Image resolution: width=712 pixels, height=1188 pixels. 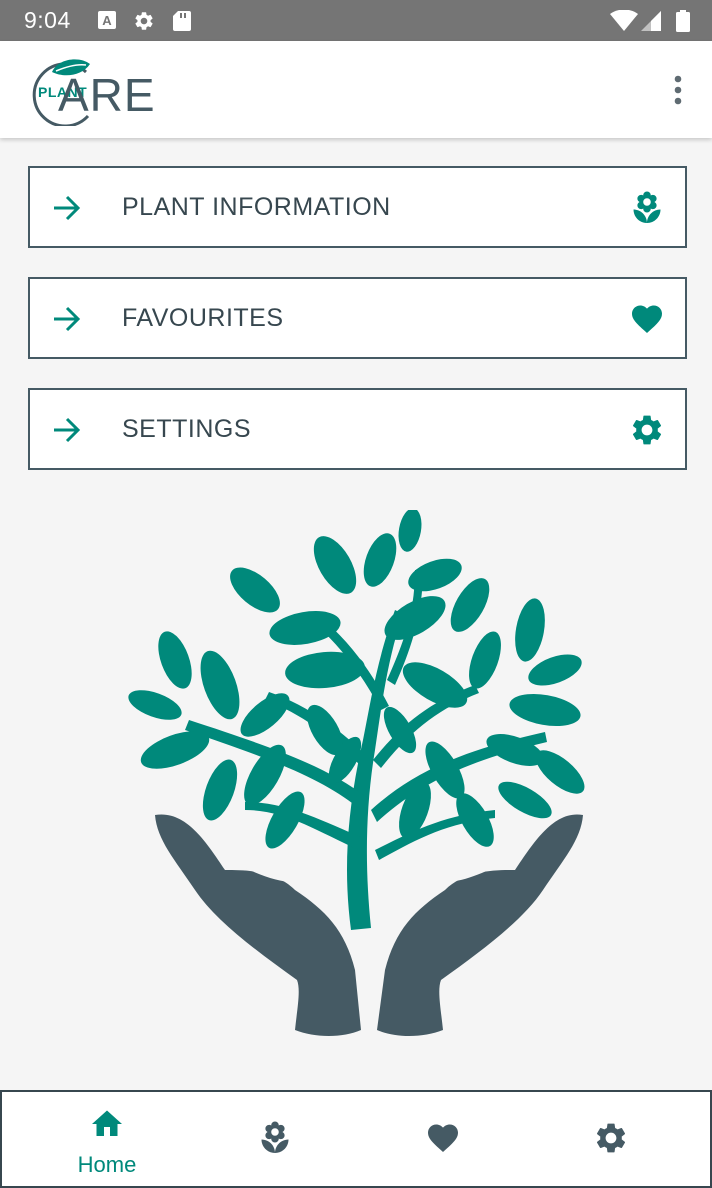 What do you see at coordinates (107, 1123) in the screenshot?
I see `home-icon` at bounding box center [107, 1123].